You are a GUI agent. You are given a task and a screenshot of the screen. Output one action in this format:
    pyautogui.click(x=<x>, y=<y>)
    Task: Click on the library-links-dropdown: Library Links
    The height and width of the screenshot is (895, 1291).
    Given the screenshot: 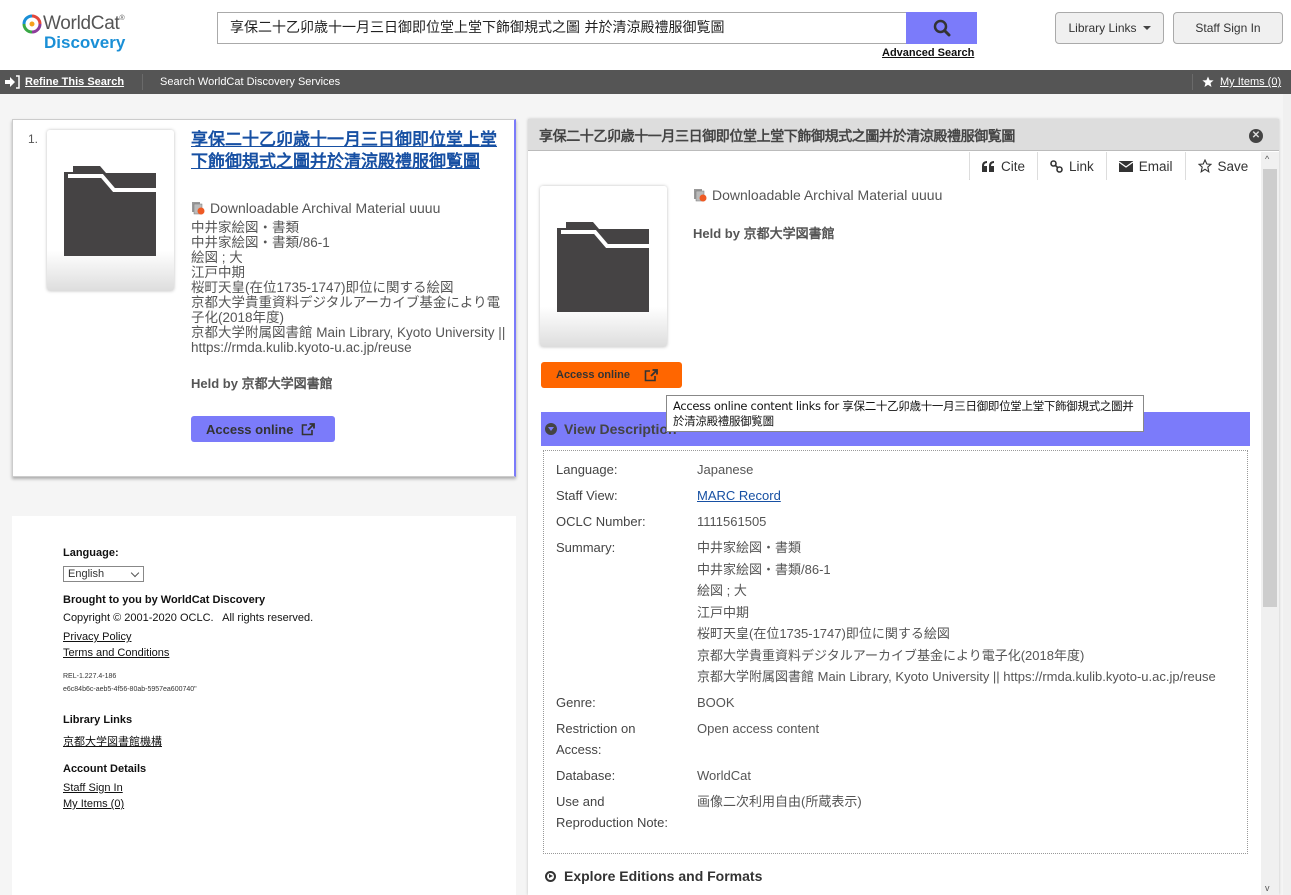 What is the action you would take?
    pyautogui.click(x=1109, y=28)
    